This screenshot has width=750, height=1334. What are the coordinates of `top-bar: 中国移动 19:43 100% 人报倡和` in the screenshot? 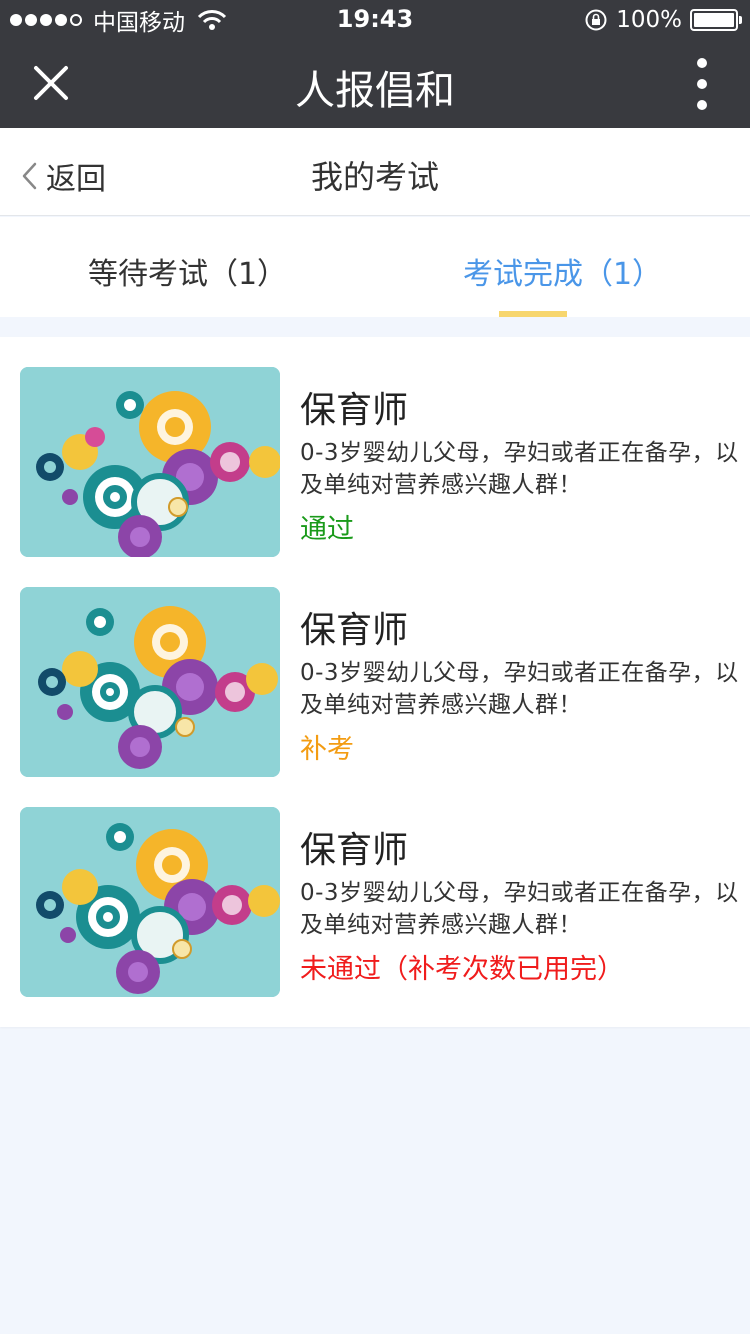 It's located at (375, 64).